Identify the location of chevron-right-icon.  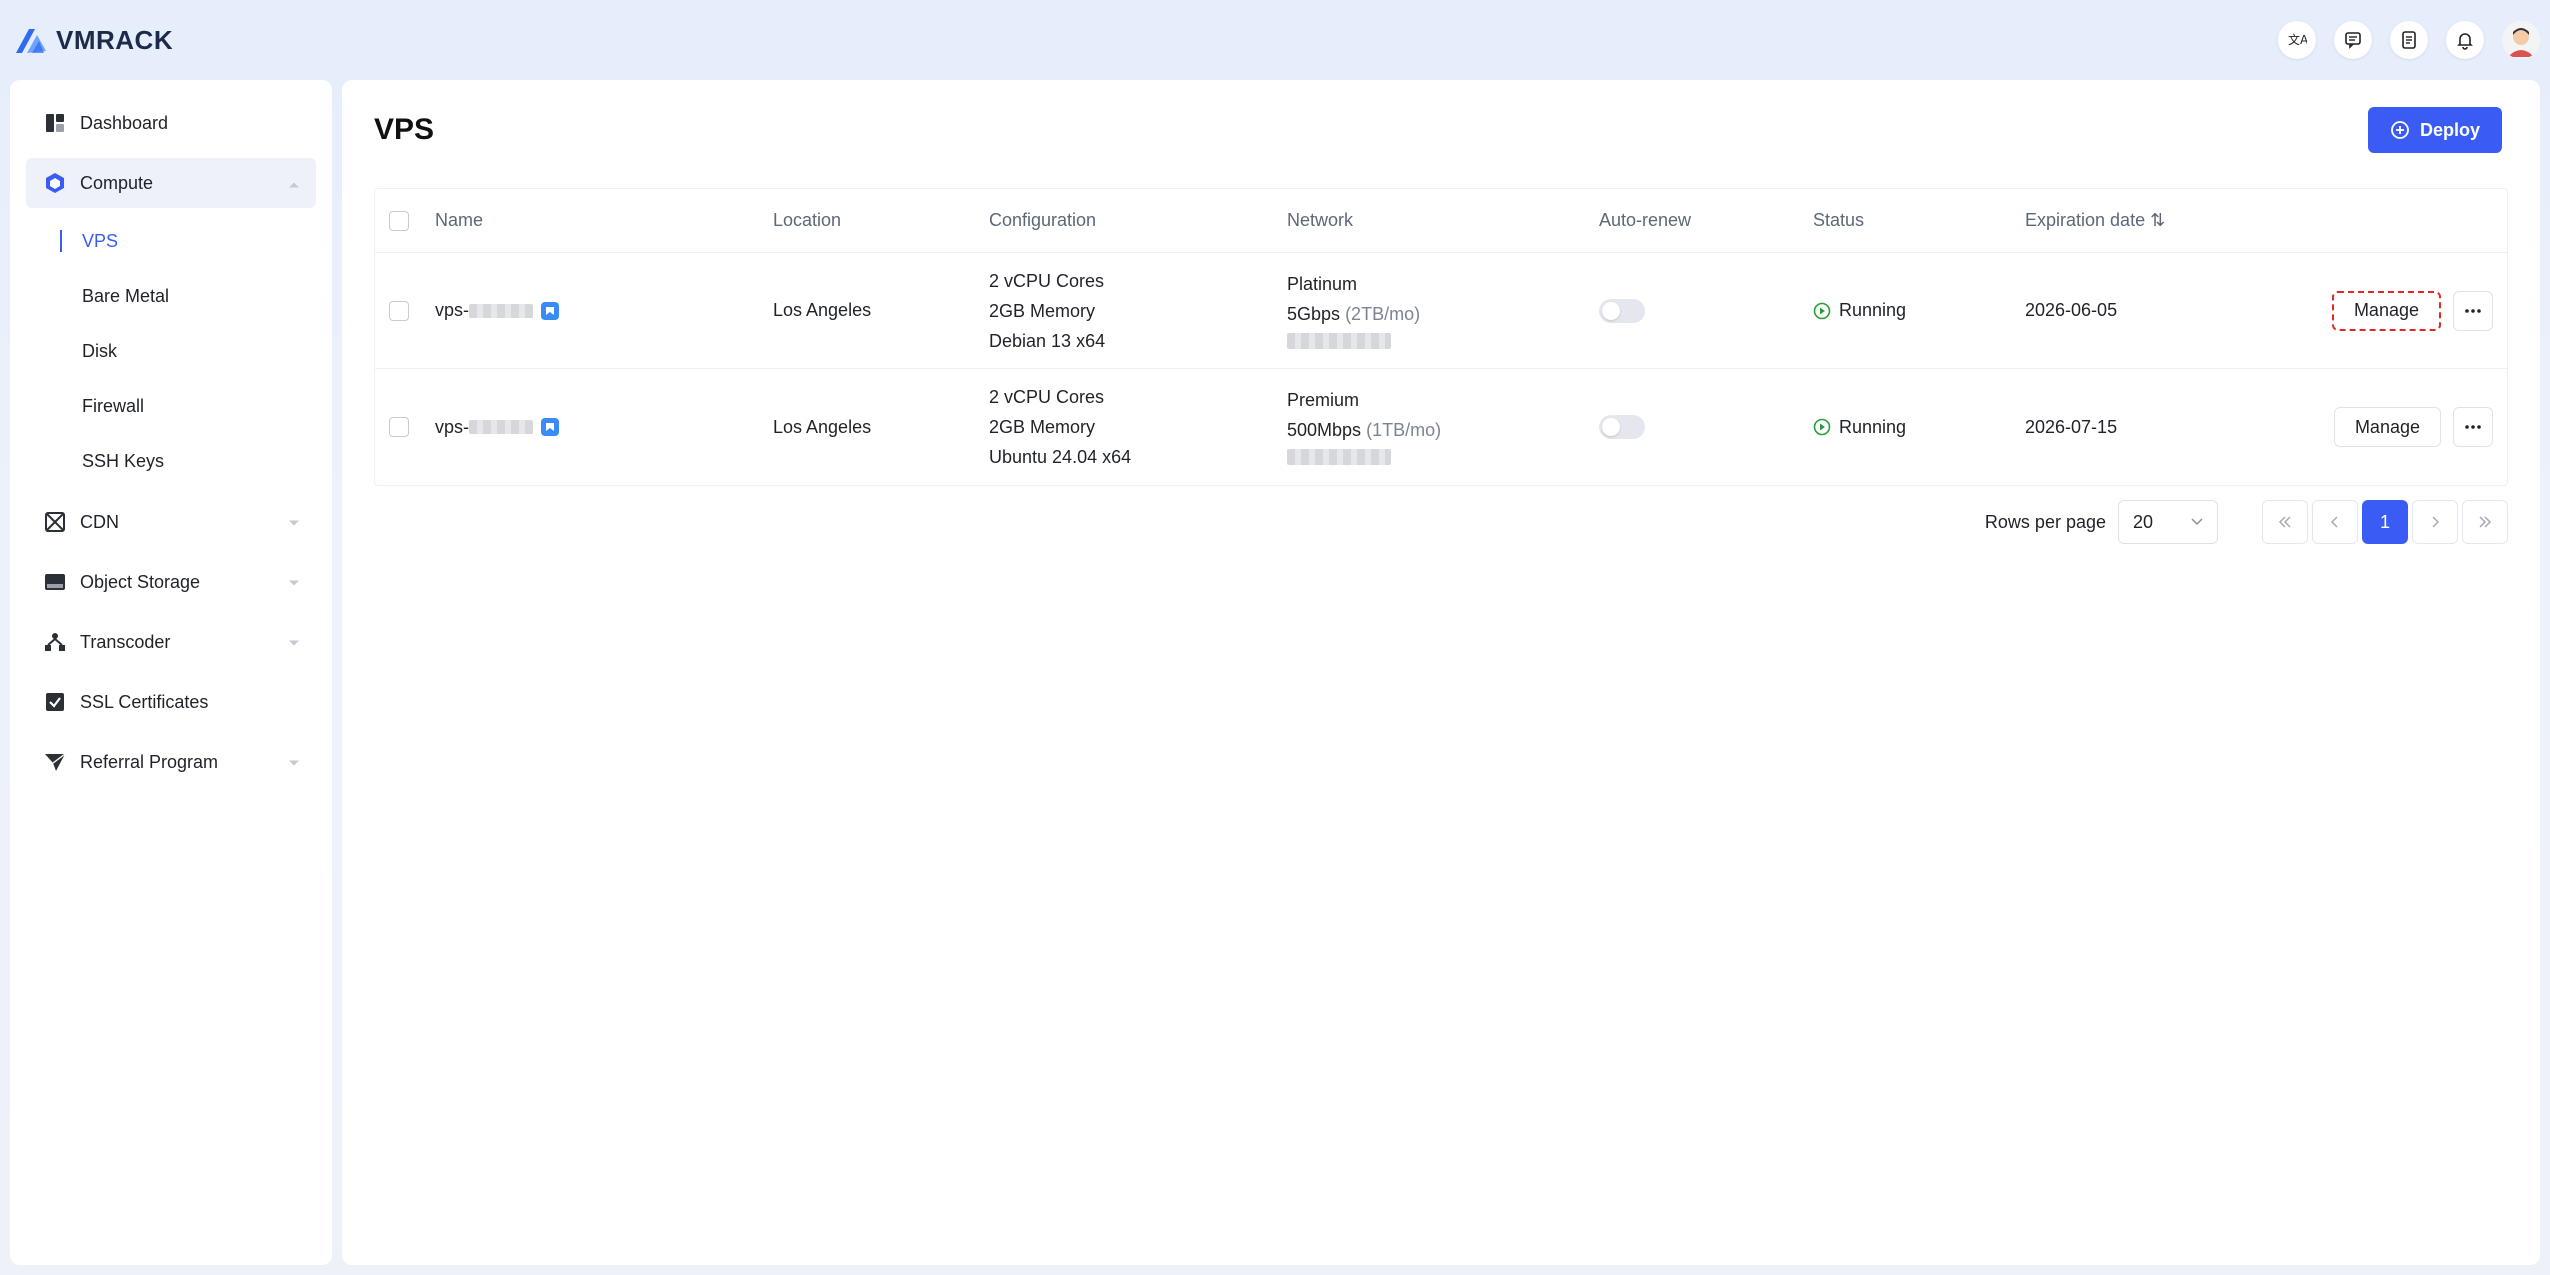
(2435, 522).